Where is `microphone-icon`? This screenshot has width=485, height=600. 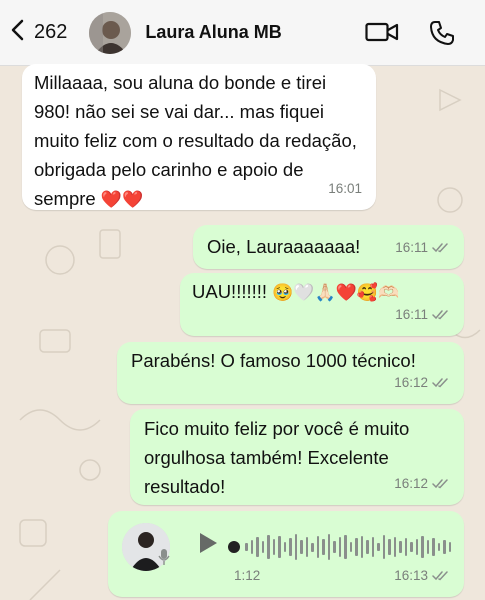
microphone-icon is located at coordinates (164, 559).